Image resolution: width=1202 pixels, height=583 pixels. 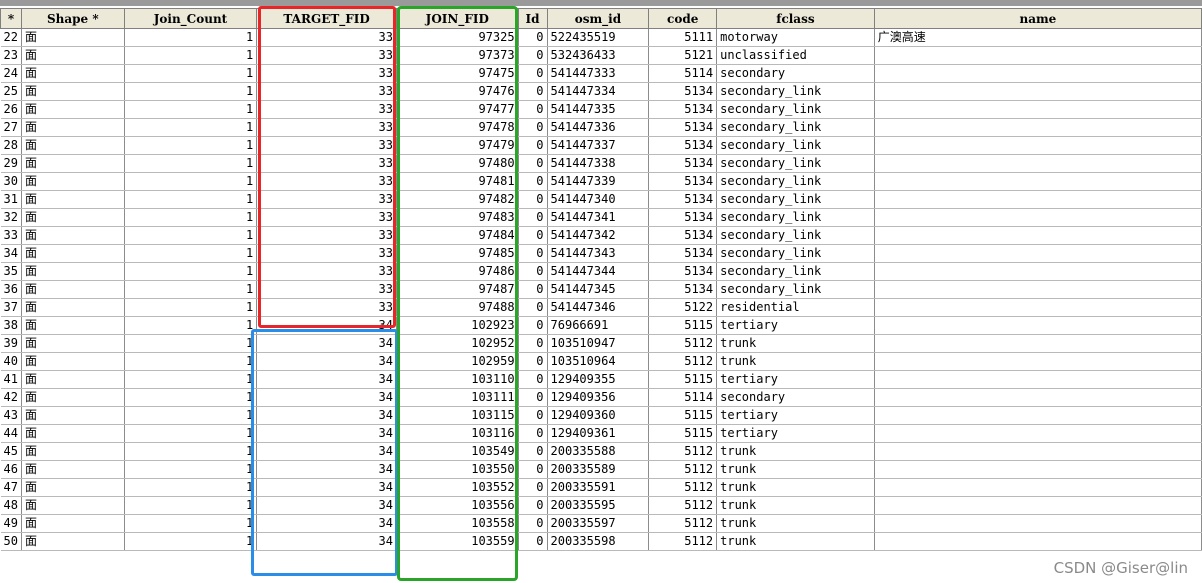 I want to click on cell-join-fid: 97479, so click(x=457, y=145).